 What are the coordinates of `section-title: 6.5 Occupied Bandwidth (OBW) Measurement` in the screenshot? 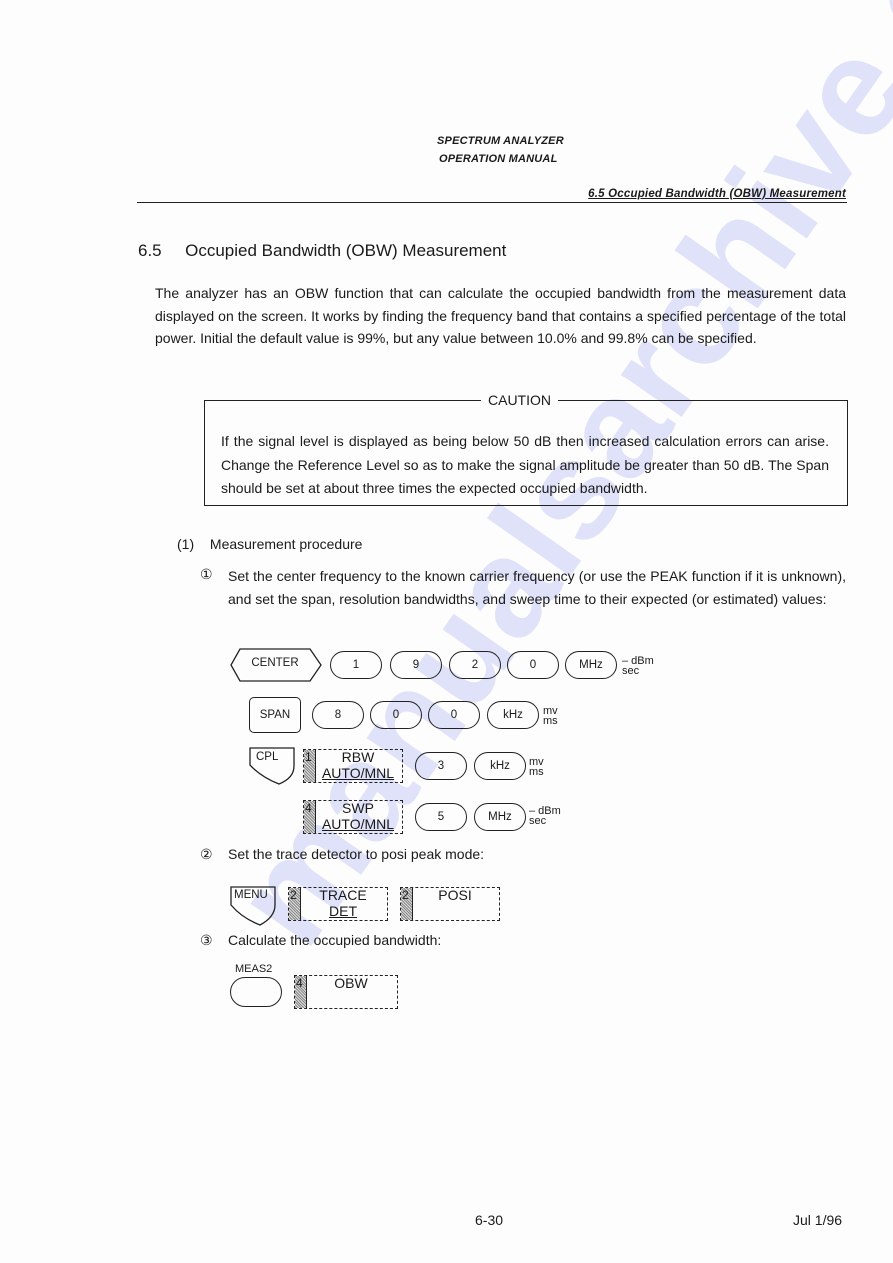 It's located at (322, 251).